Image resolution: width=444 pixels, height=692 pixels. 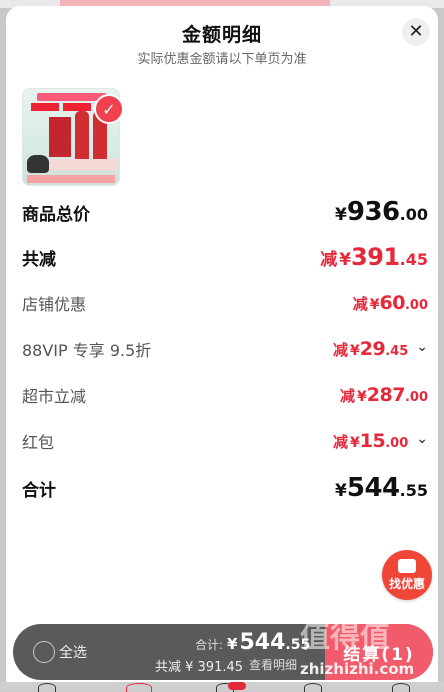 What do you see at coordinates (381, 488) in the screenshot?
I see `total-value: ¥544.55` at bounding box center [381, 488].